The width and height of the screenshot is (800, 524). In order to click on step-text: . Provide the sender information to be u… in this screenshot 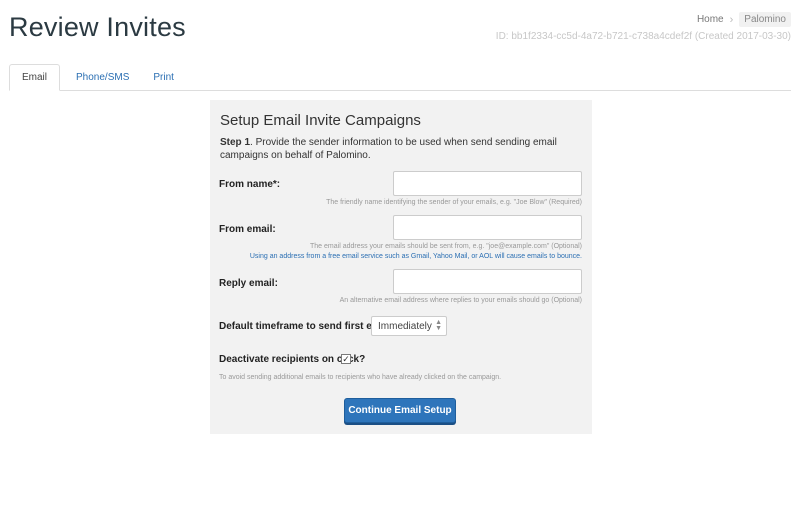, I will do `click(388, 149)`.